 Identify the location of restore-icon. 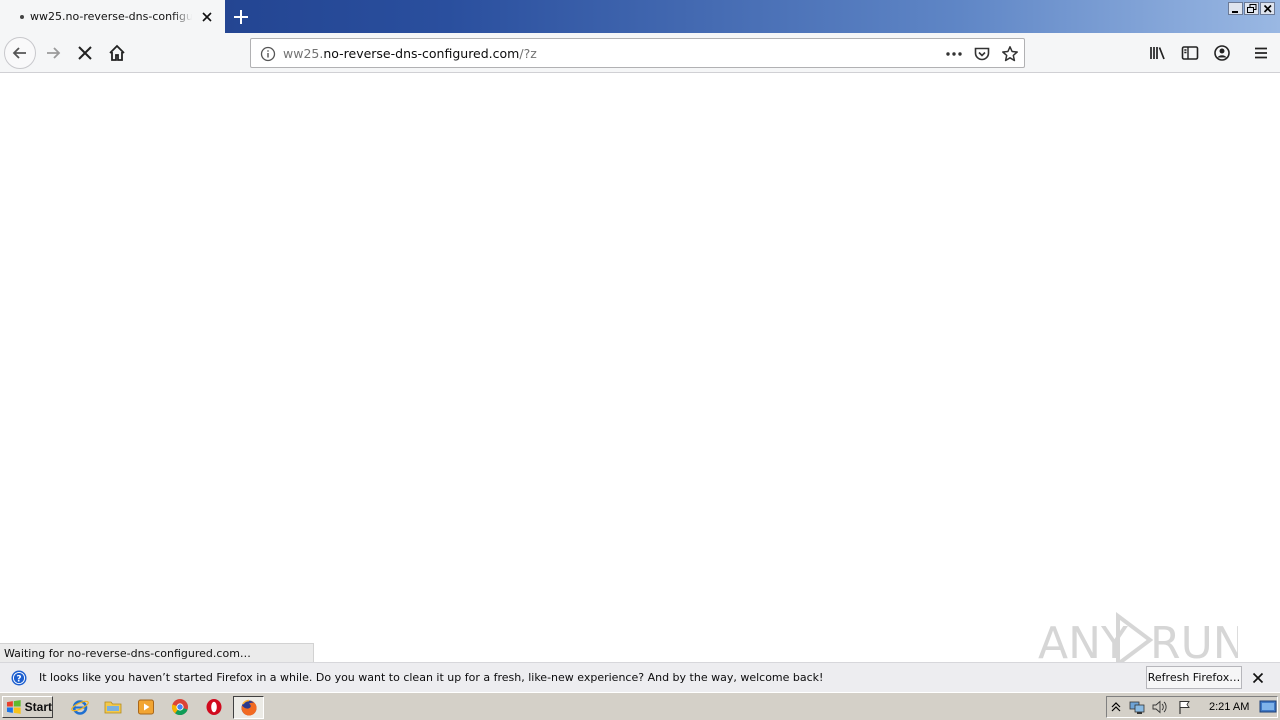
(1251, 8).